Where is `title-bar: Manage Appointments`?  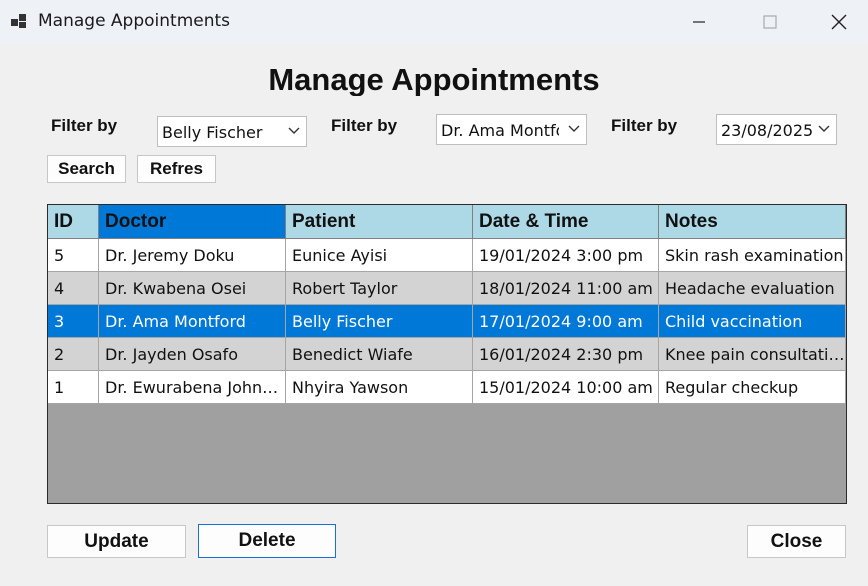 title-bar: Manage Appointments is located at coordinates (434, 22).